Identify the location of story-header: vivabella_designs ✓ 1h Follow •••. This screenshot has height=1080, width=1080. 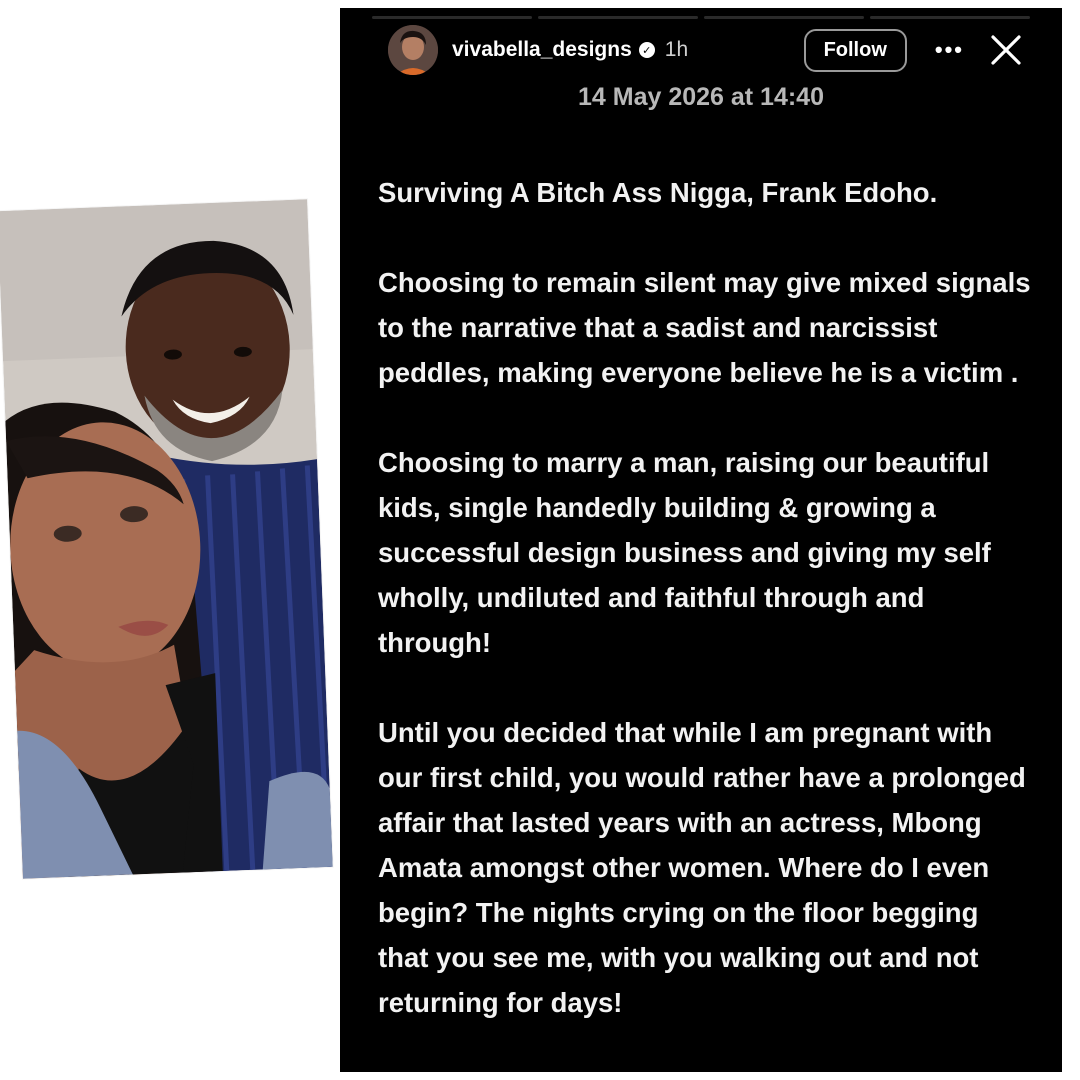
(705, 50).